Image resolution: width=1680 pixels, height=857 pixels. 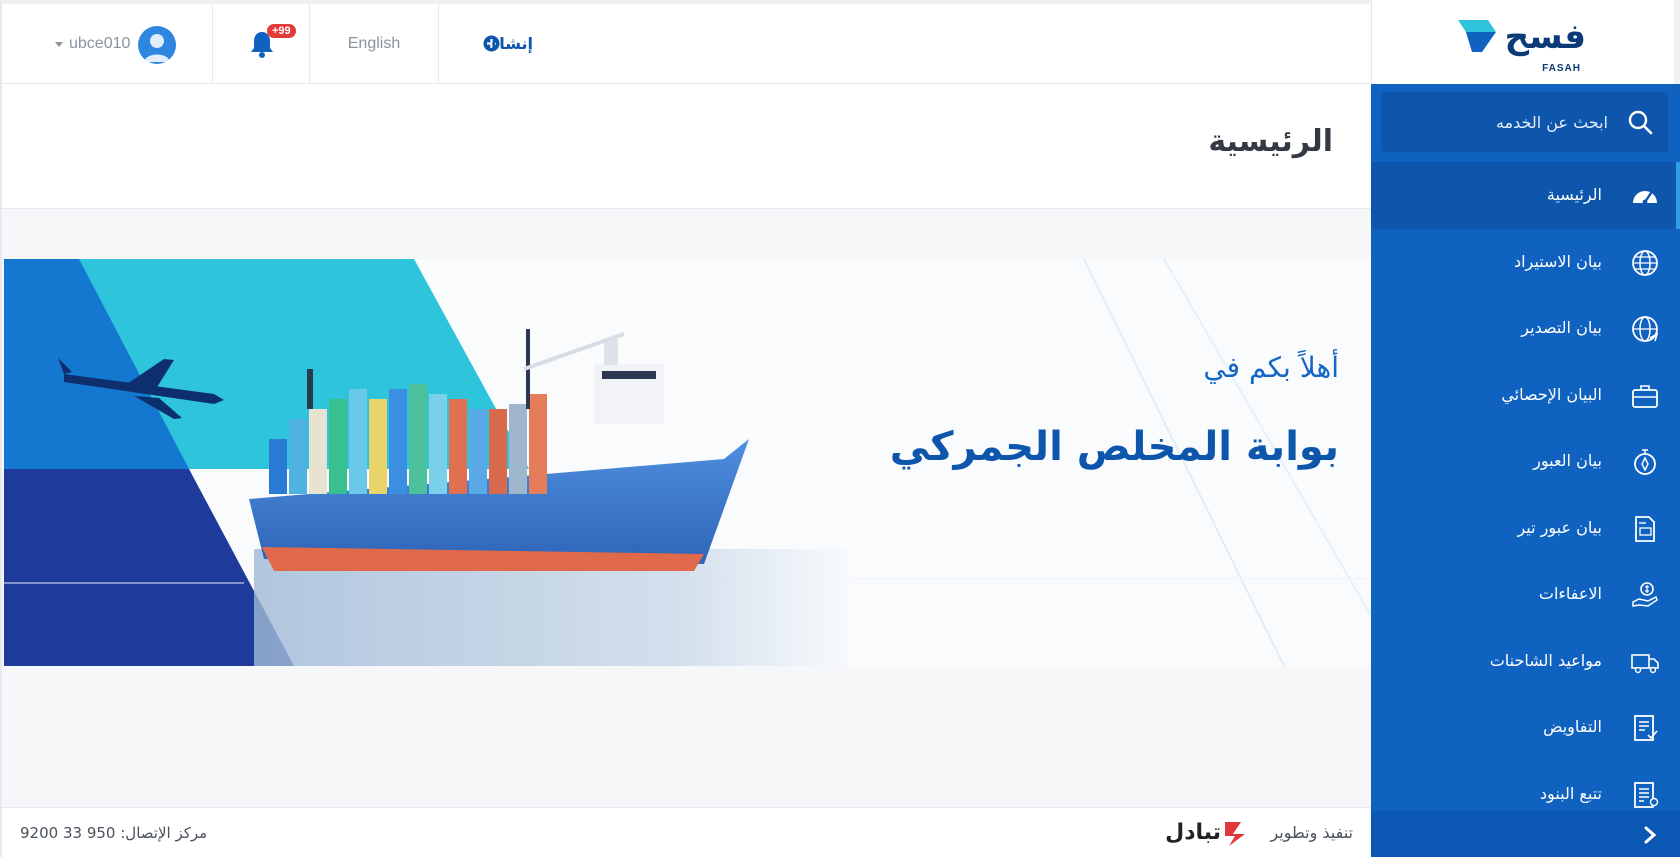 What do you see at coordinates (1503, 122) in the screenshot?
I see `service-search-input` at bounding box center [1503, 122].